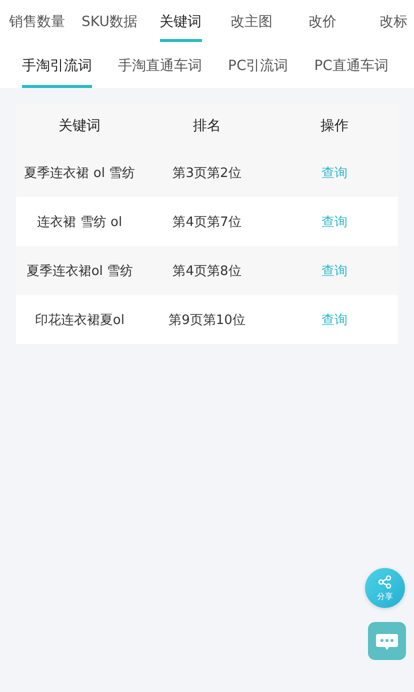 This screenshot has width=414, height=692. I want to click on category-tab: 改标, so click(394, 22).